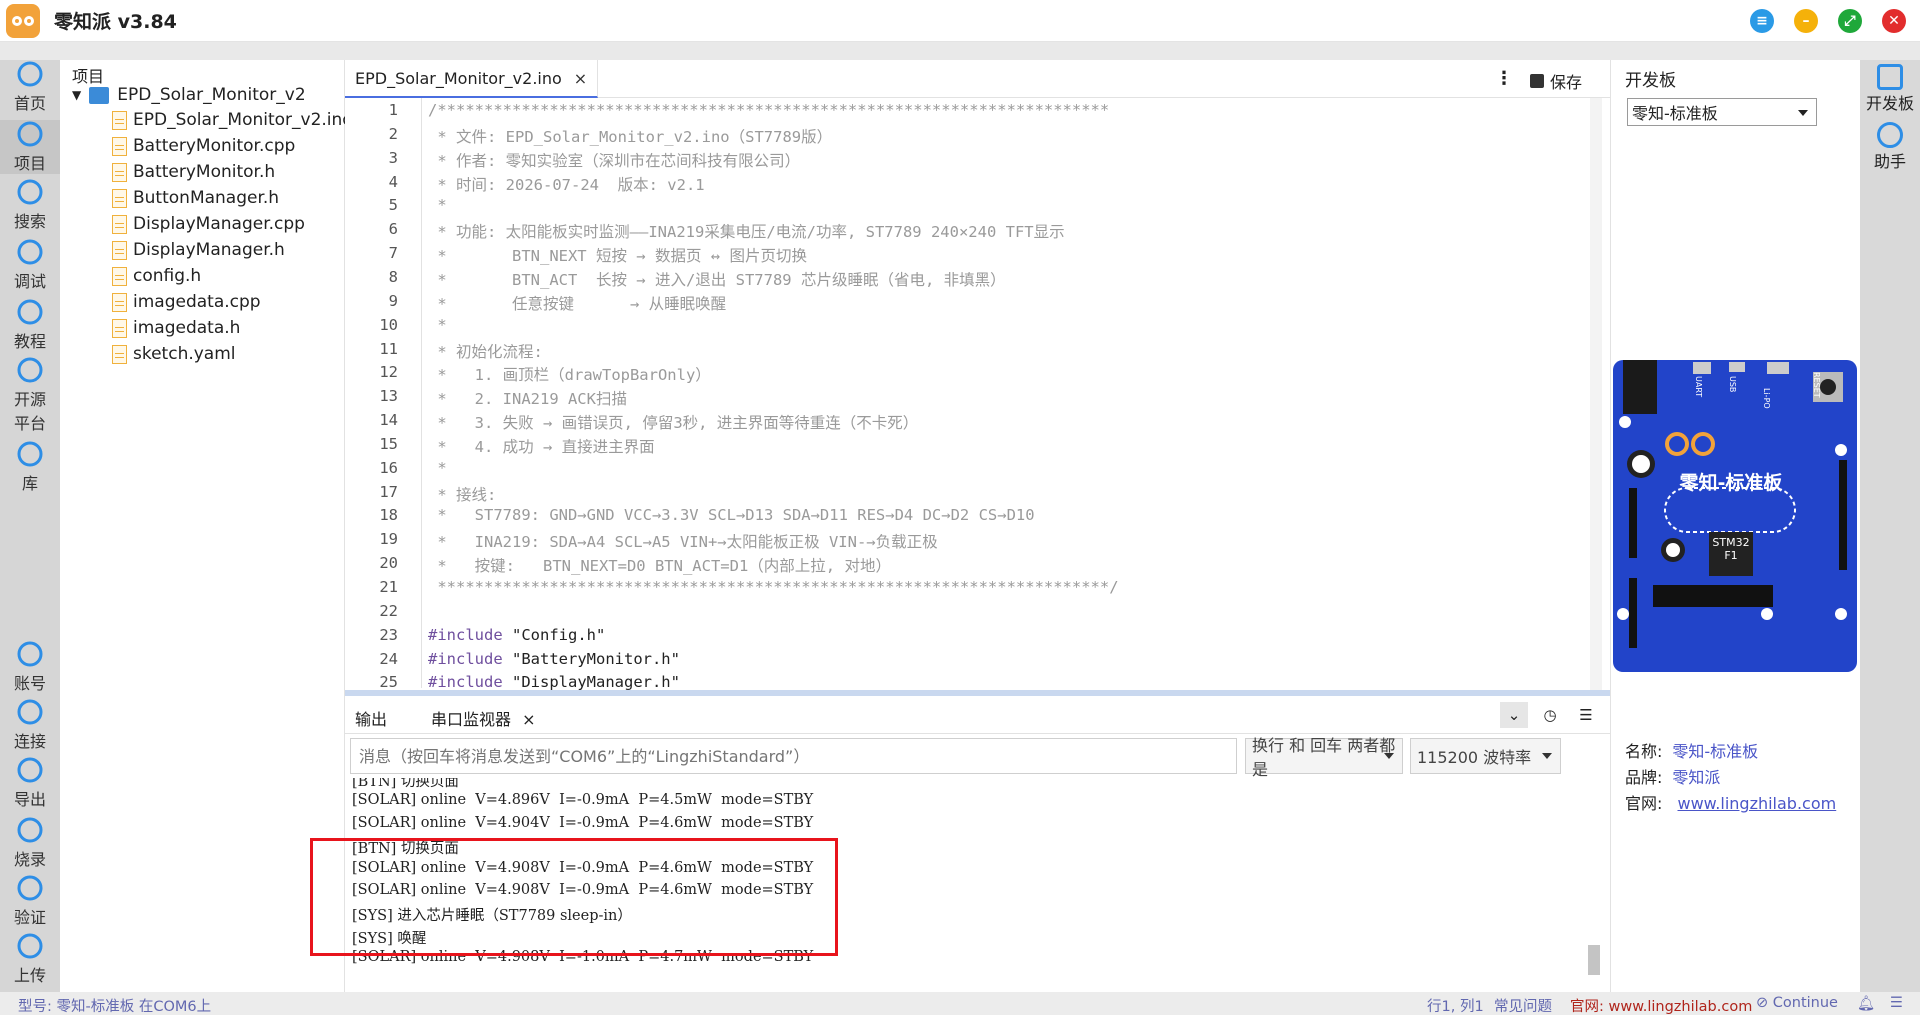  Describe the element at coordinates (1523, 1005) in the screenshot. I see `status-faq-link: 常见问题` at that location.